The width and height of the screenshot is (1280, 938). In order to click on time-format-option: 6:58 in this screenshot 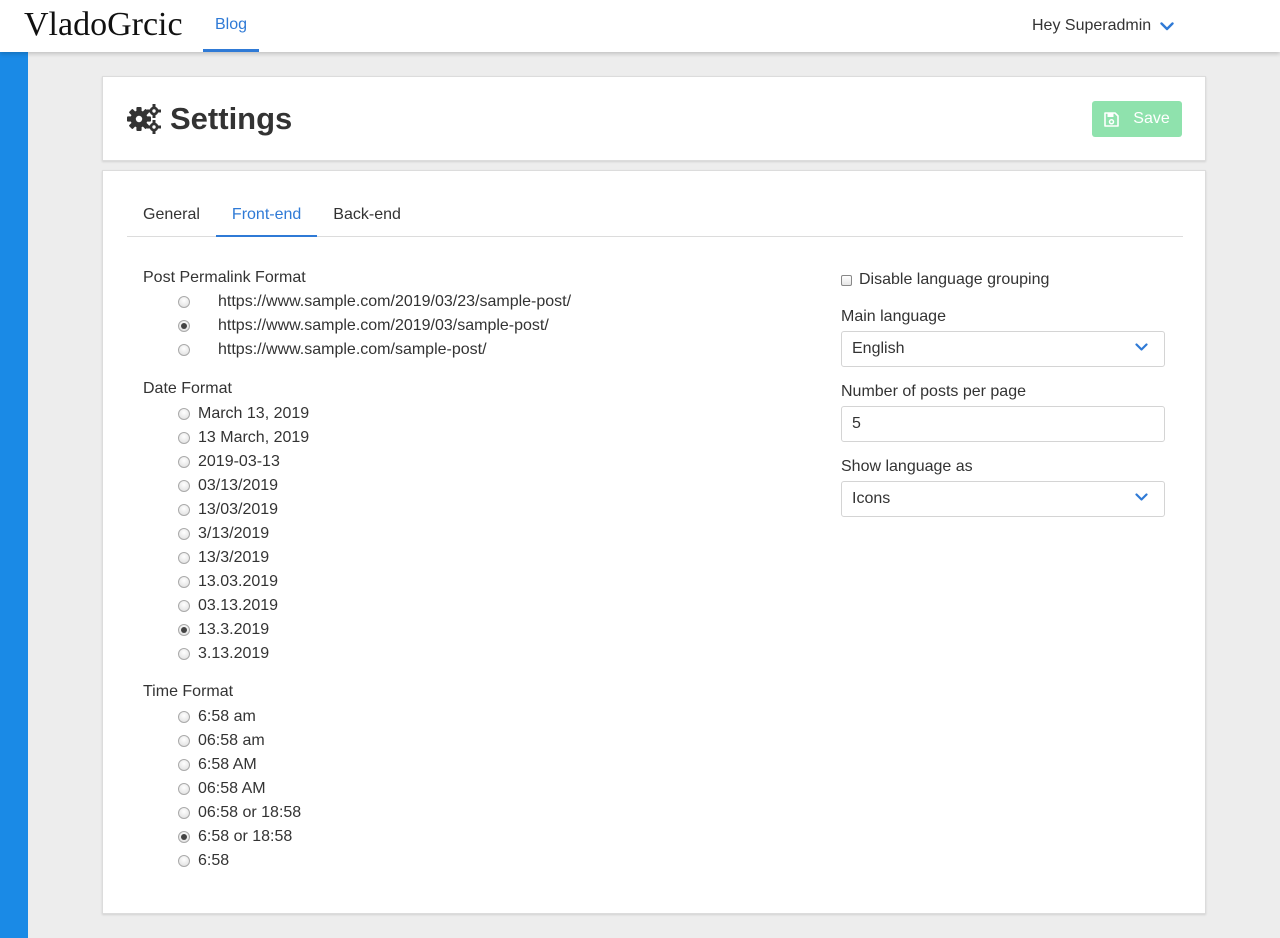, I will do `click(203, 861)`.